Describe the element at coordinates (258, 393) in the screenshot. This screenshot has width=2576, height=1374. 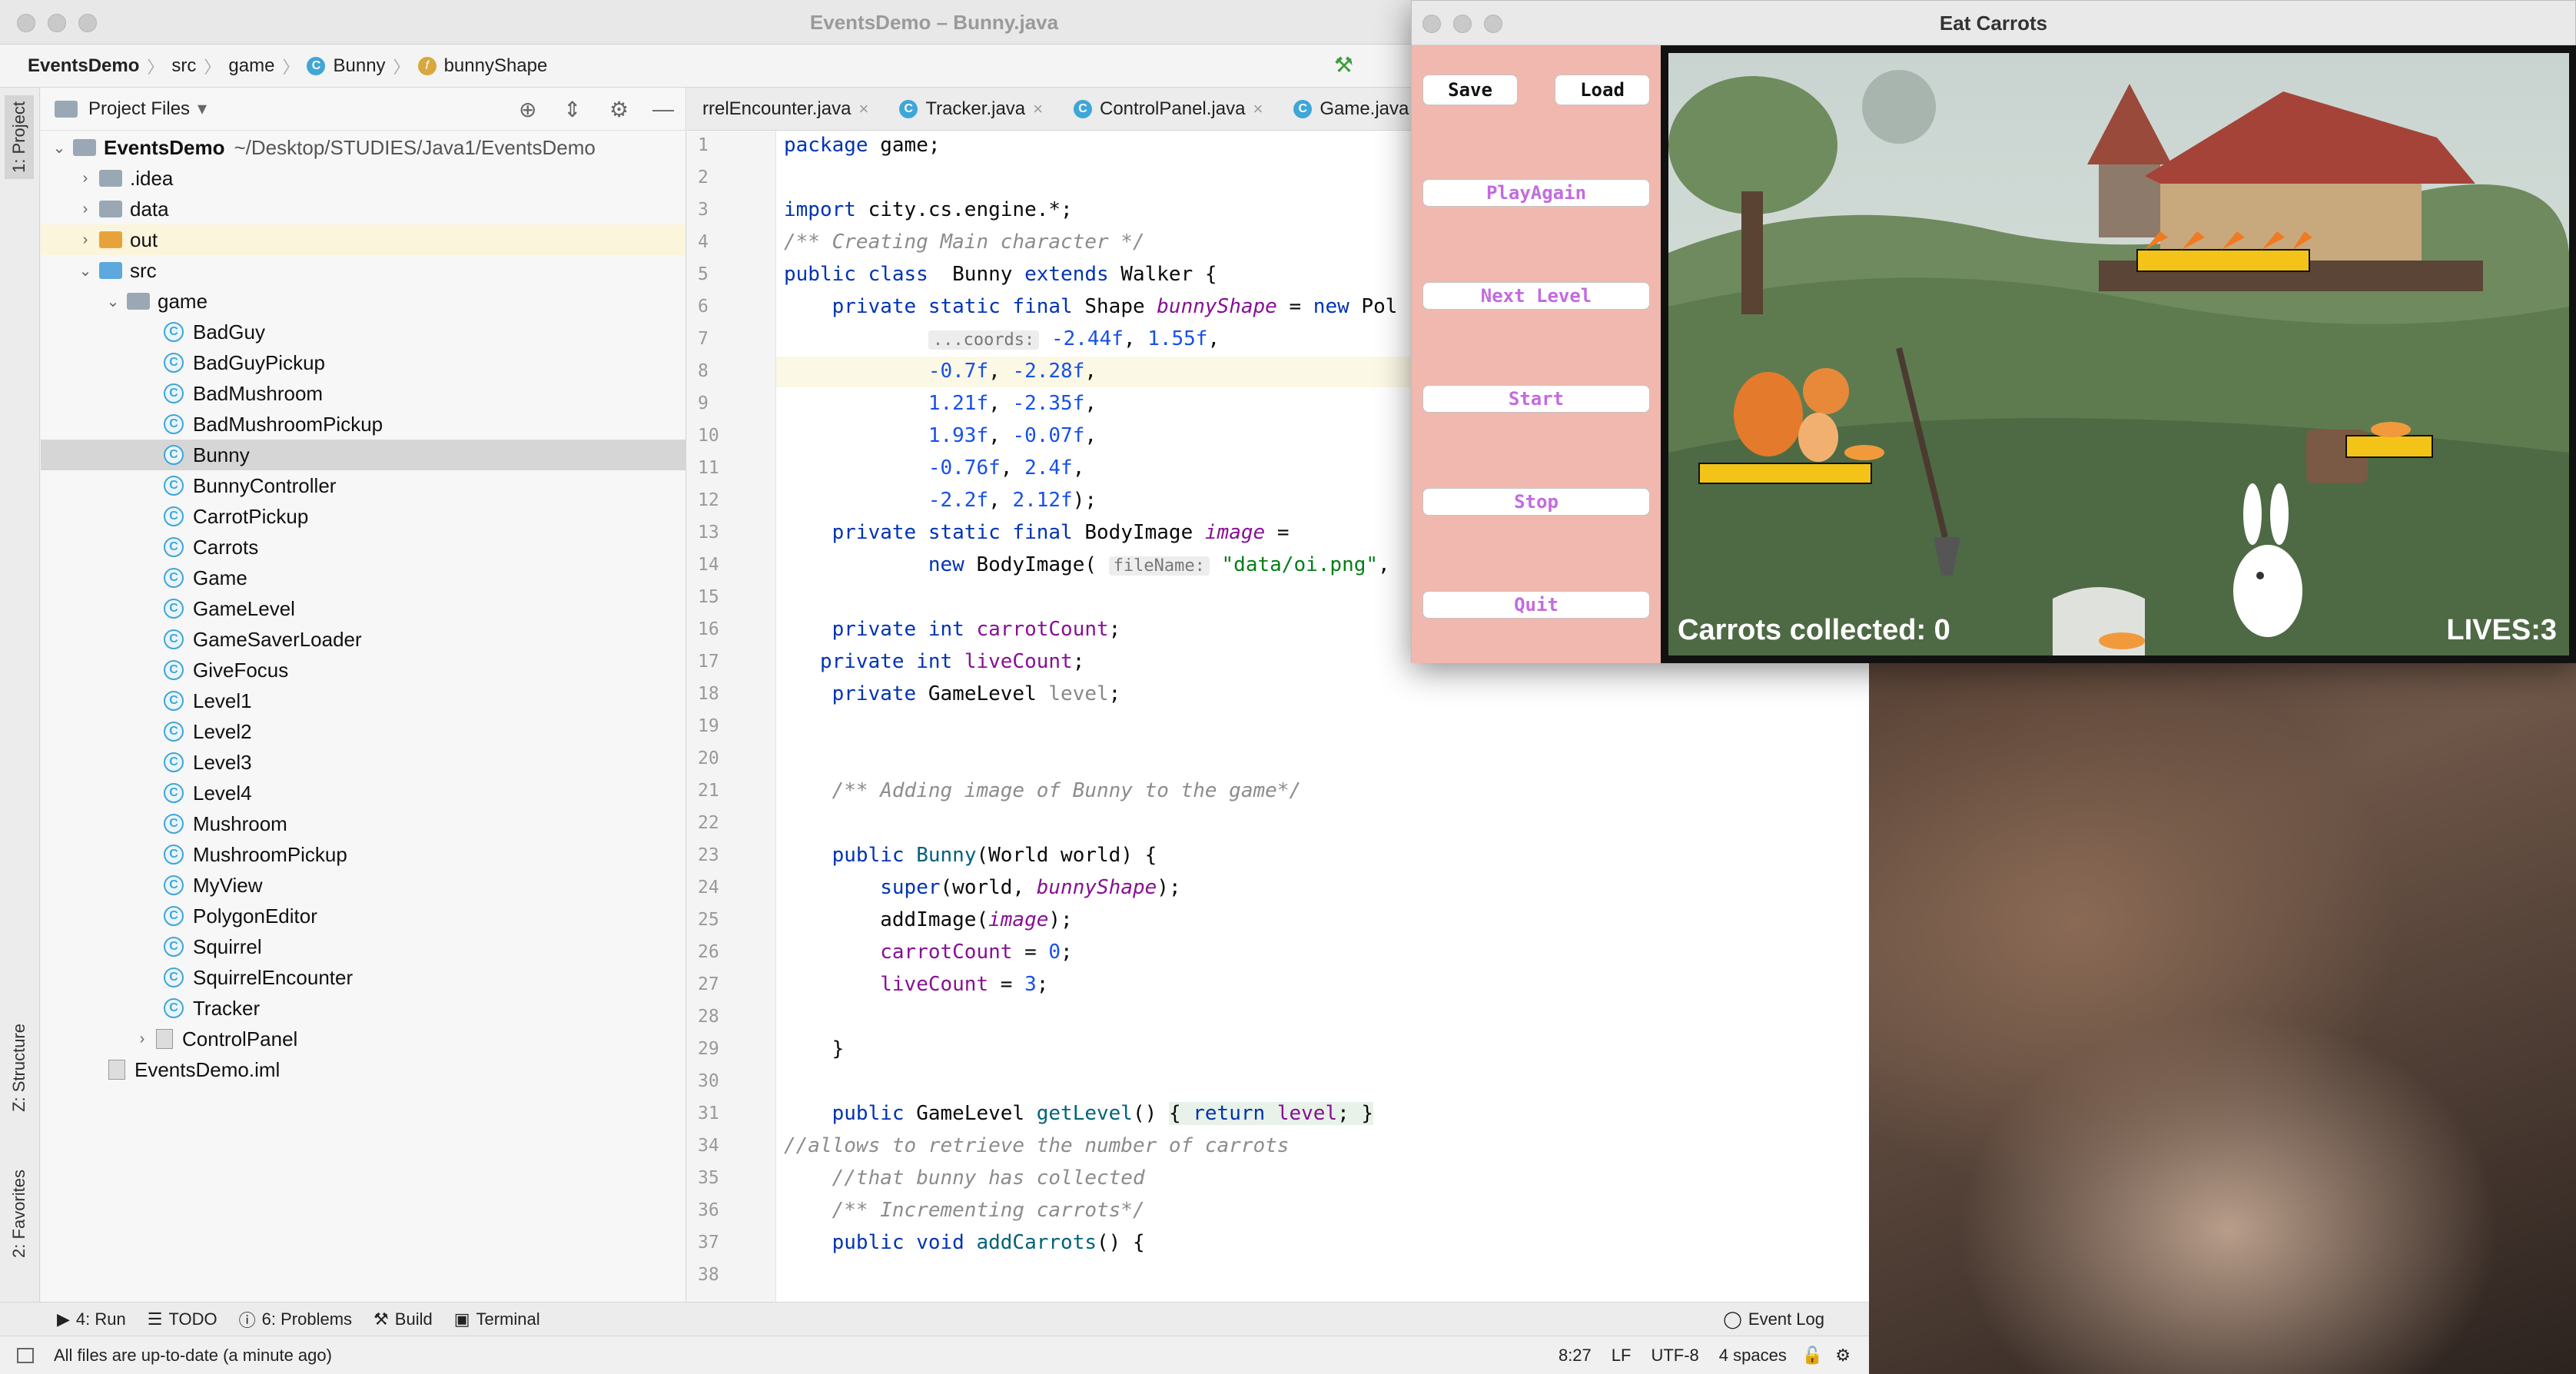
I see `tree-item-label: BadMushroom` at that location.